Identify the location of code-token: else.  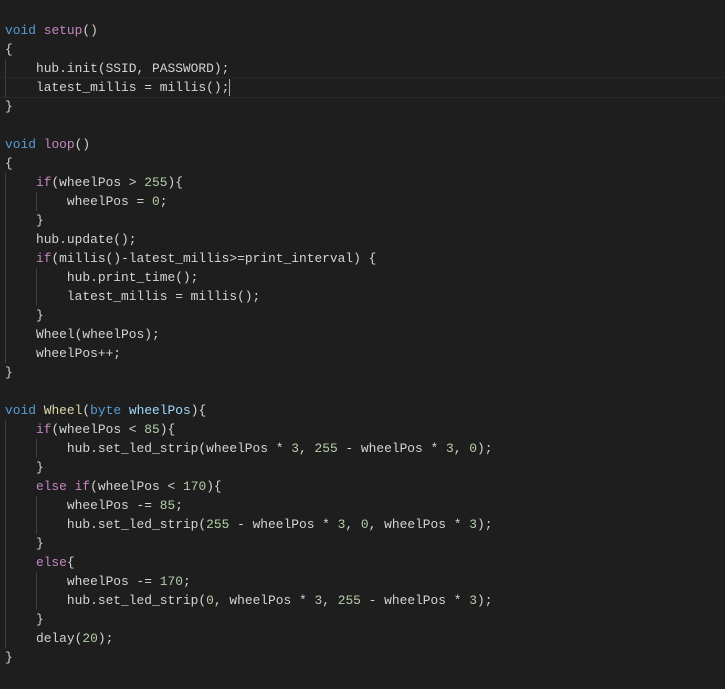
(51, 486).